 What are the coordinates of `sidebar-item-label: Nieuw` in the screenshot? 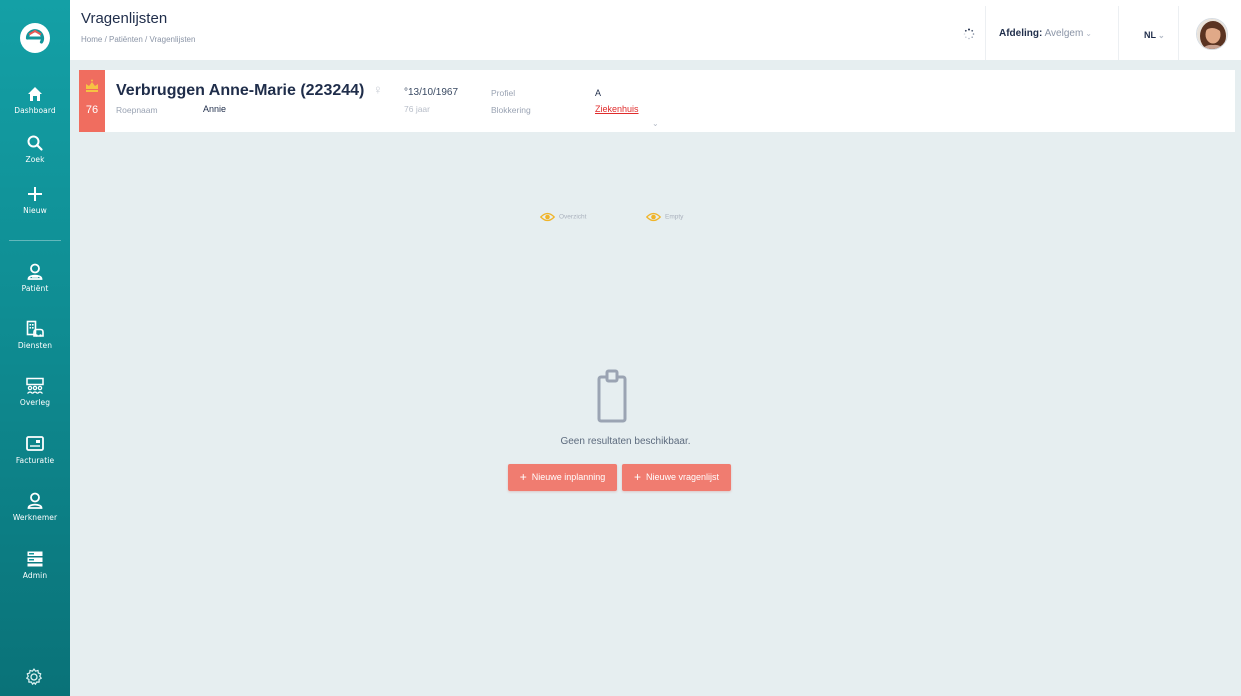 It's located at (35, 210).